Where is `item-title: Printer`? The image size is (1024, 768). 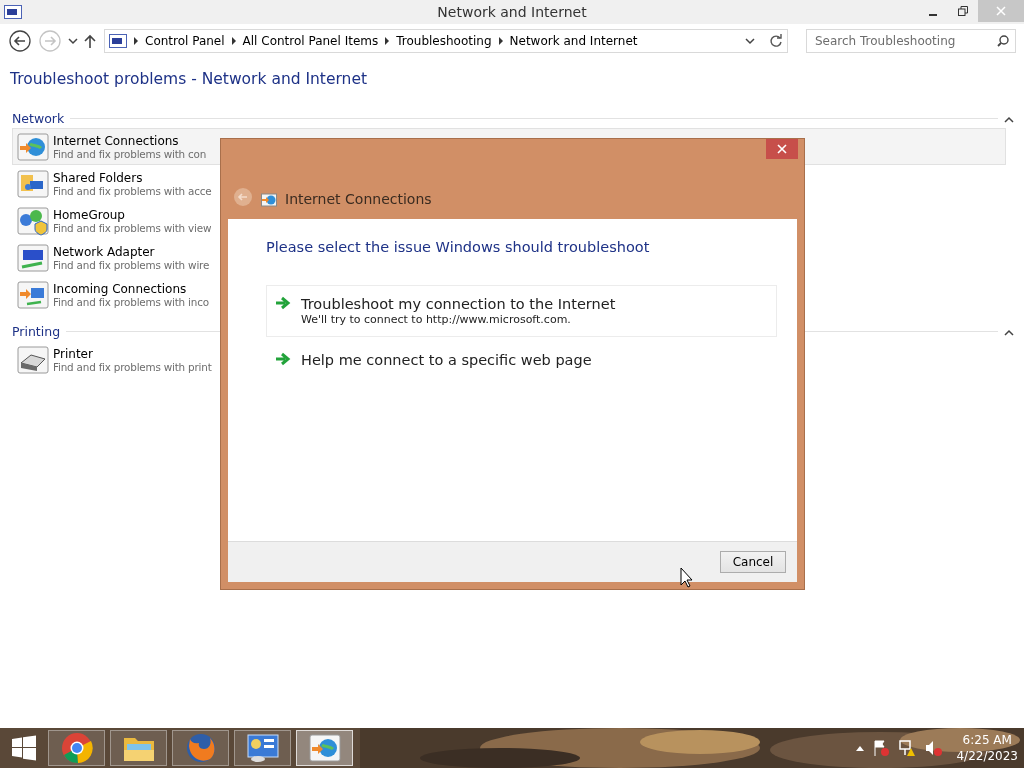
item-title: Printer is located at coordinates (73, 353).